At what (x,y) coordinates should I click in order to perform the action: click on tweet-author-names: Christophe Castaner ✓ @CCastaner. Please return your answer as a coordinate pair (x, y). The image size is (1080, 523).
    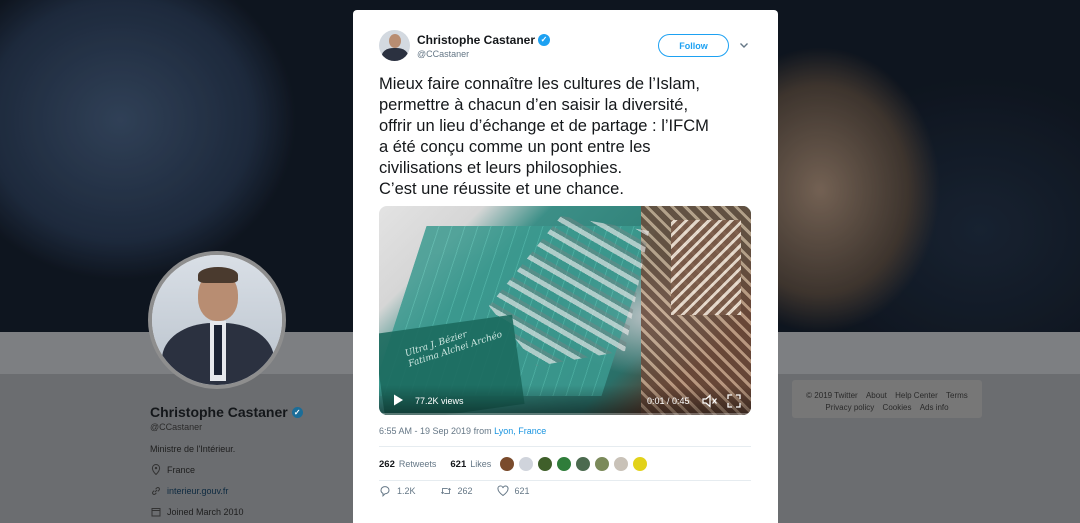
    Looking at the image, I should click on (484, 46).